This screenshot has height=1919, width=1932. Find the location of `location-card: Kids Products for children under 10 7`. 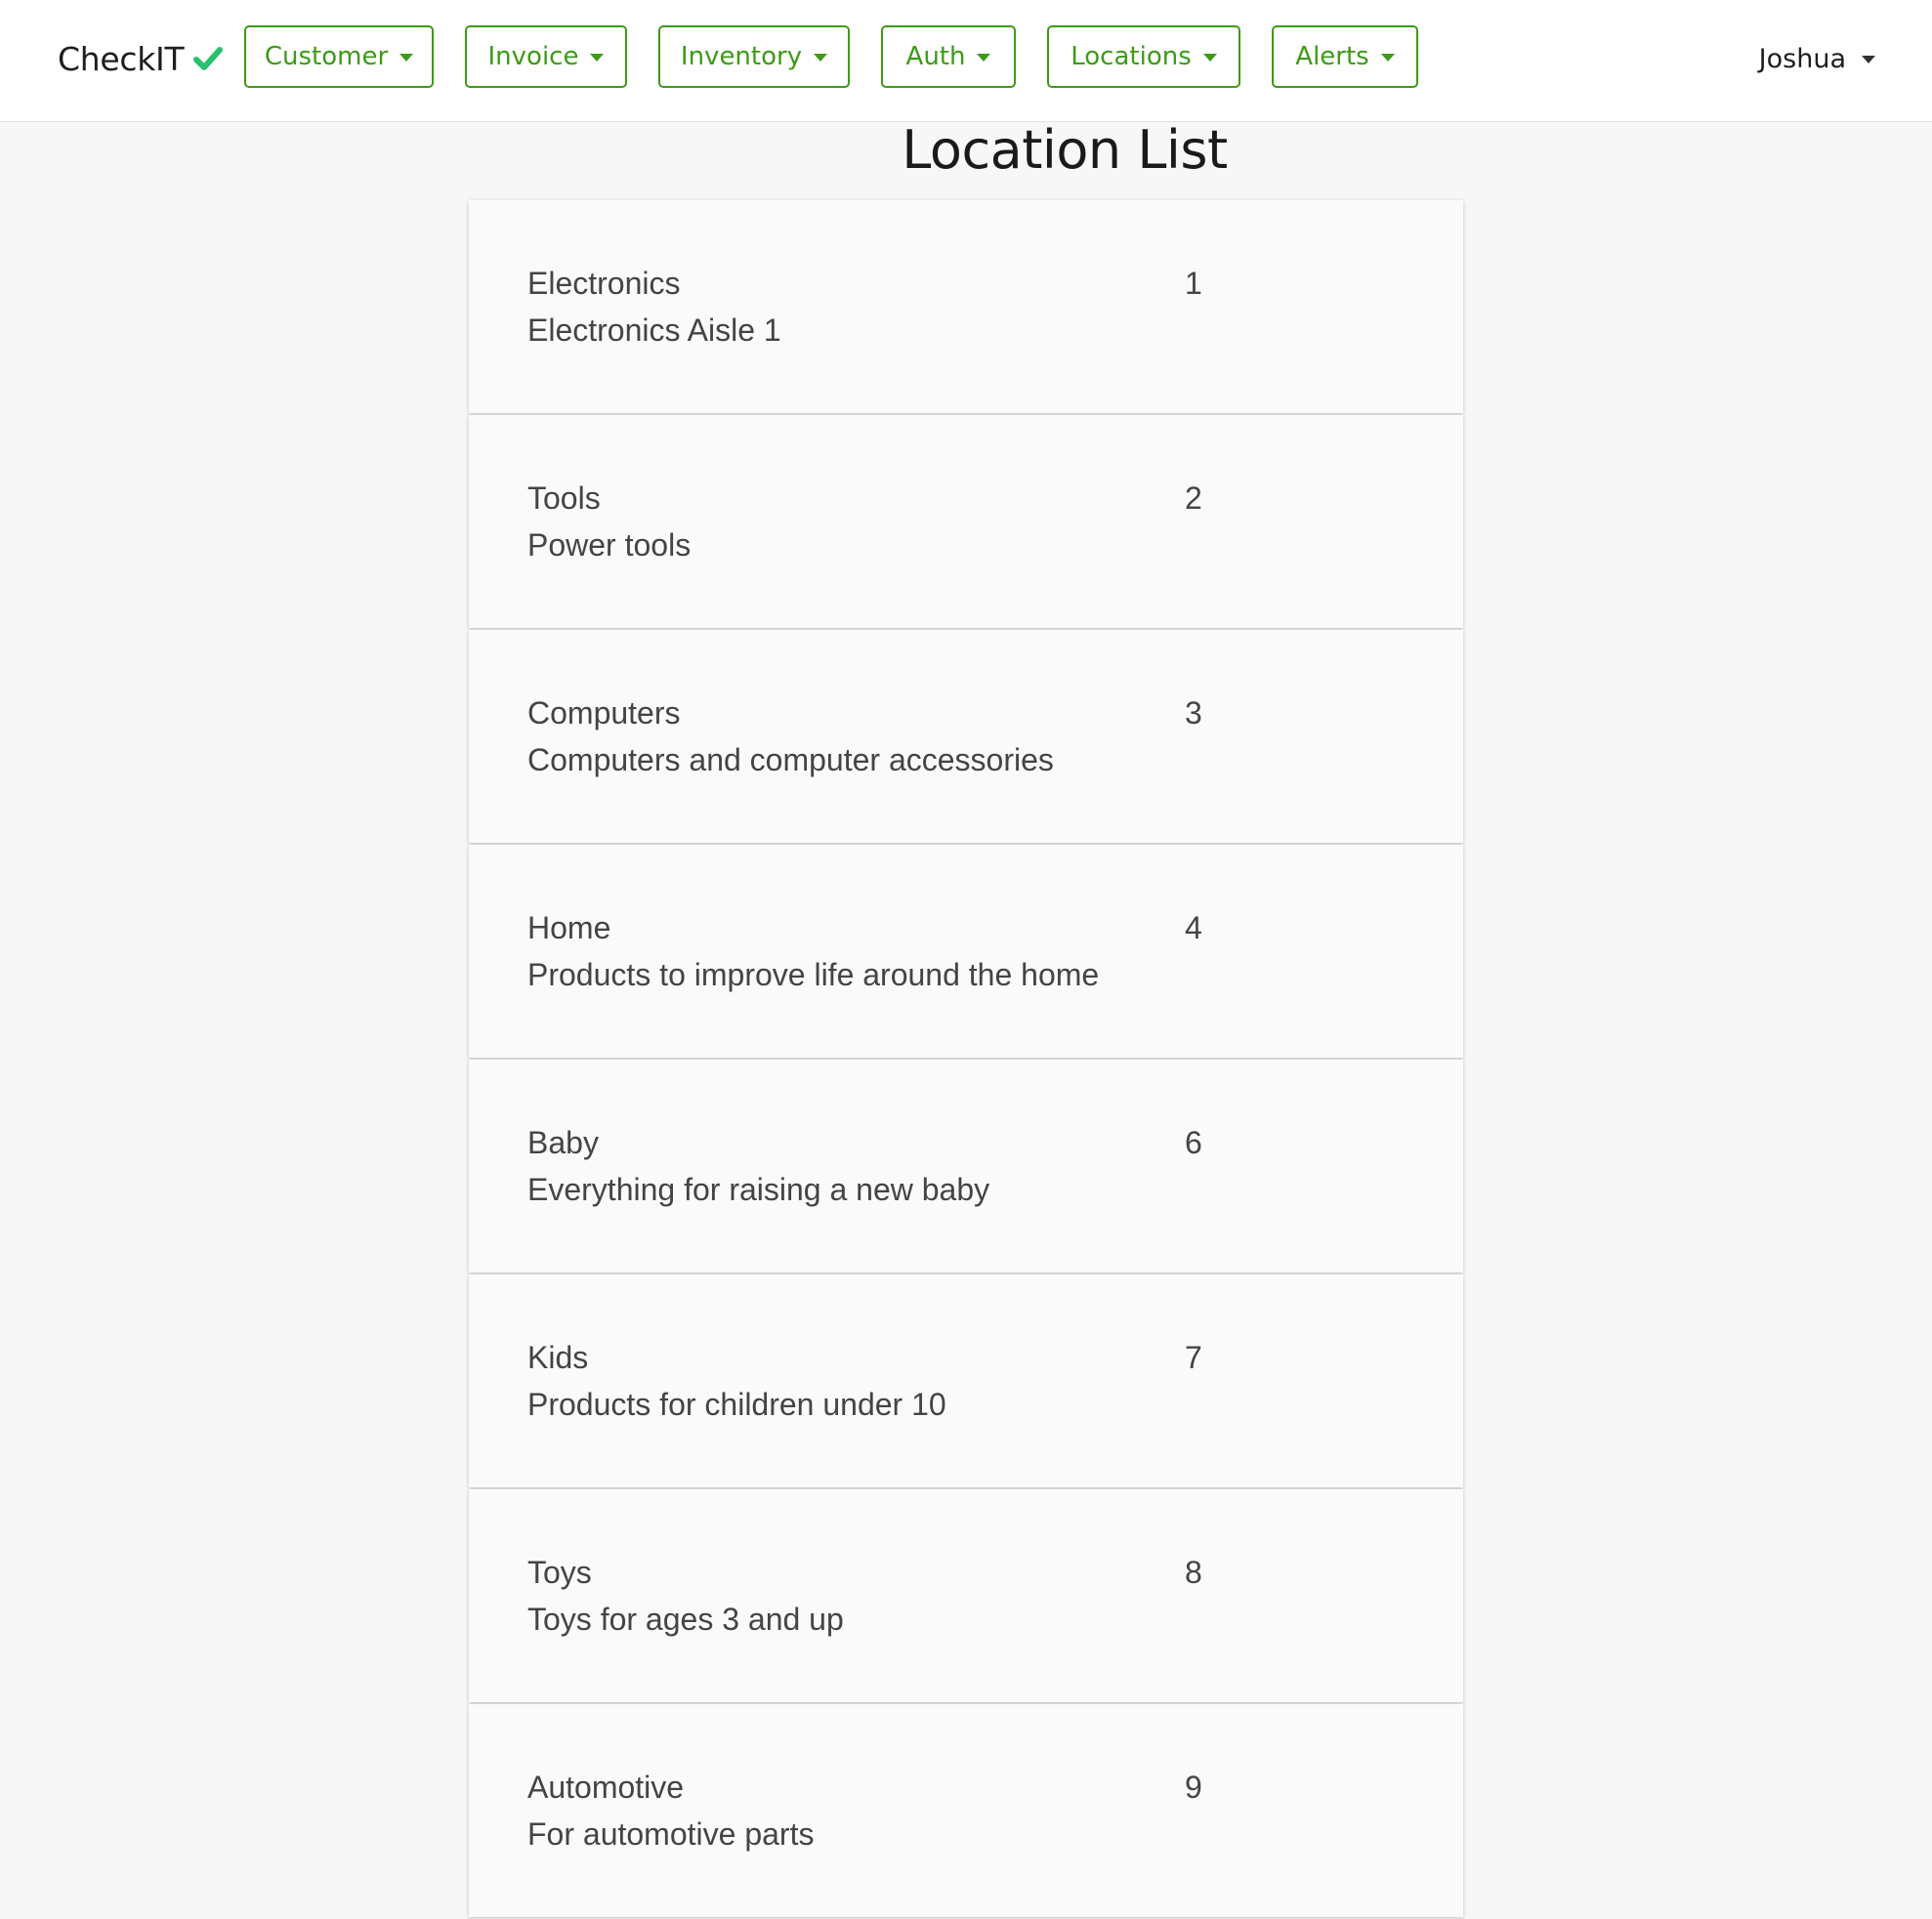

location-card: Kids Products for children under 10 7 is located at coordinates (966, 1381).